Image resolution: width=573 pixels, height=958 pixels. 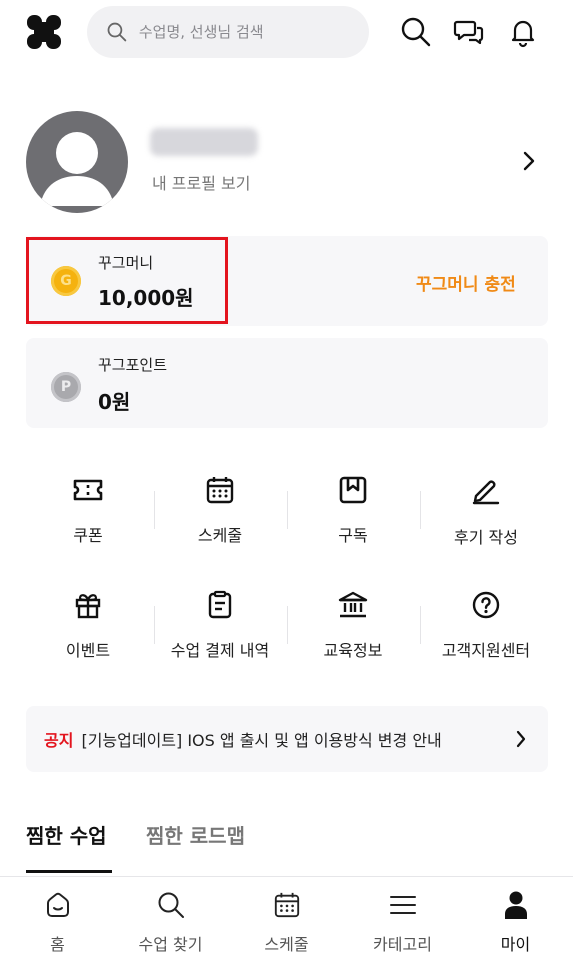 What do you see at coordinates (57, 904) in the screenshot?
I see `home-icon` at bounding box center [57, 904].